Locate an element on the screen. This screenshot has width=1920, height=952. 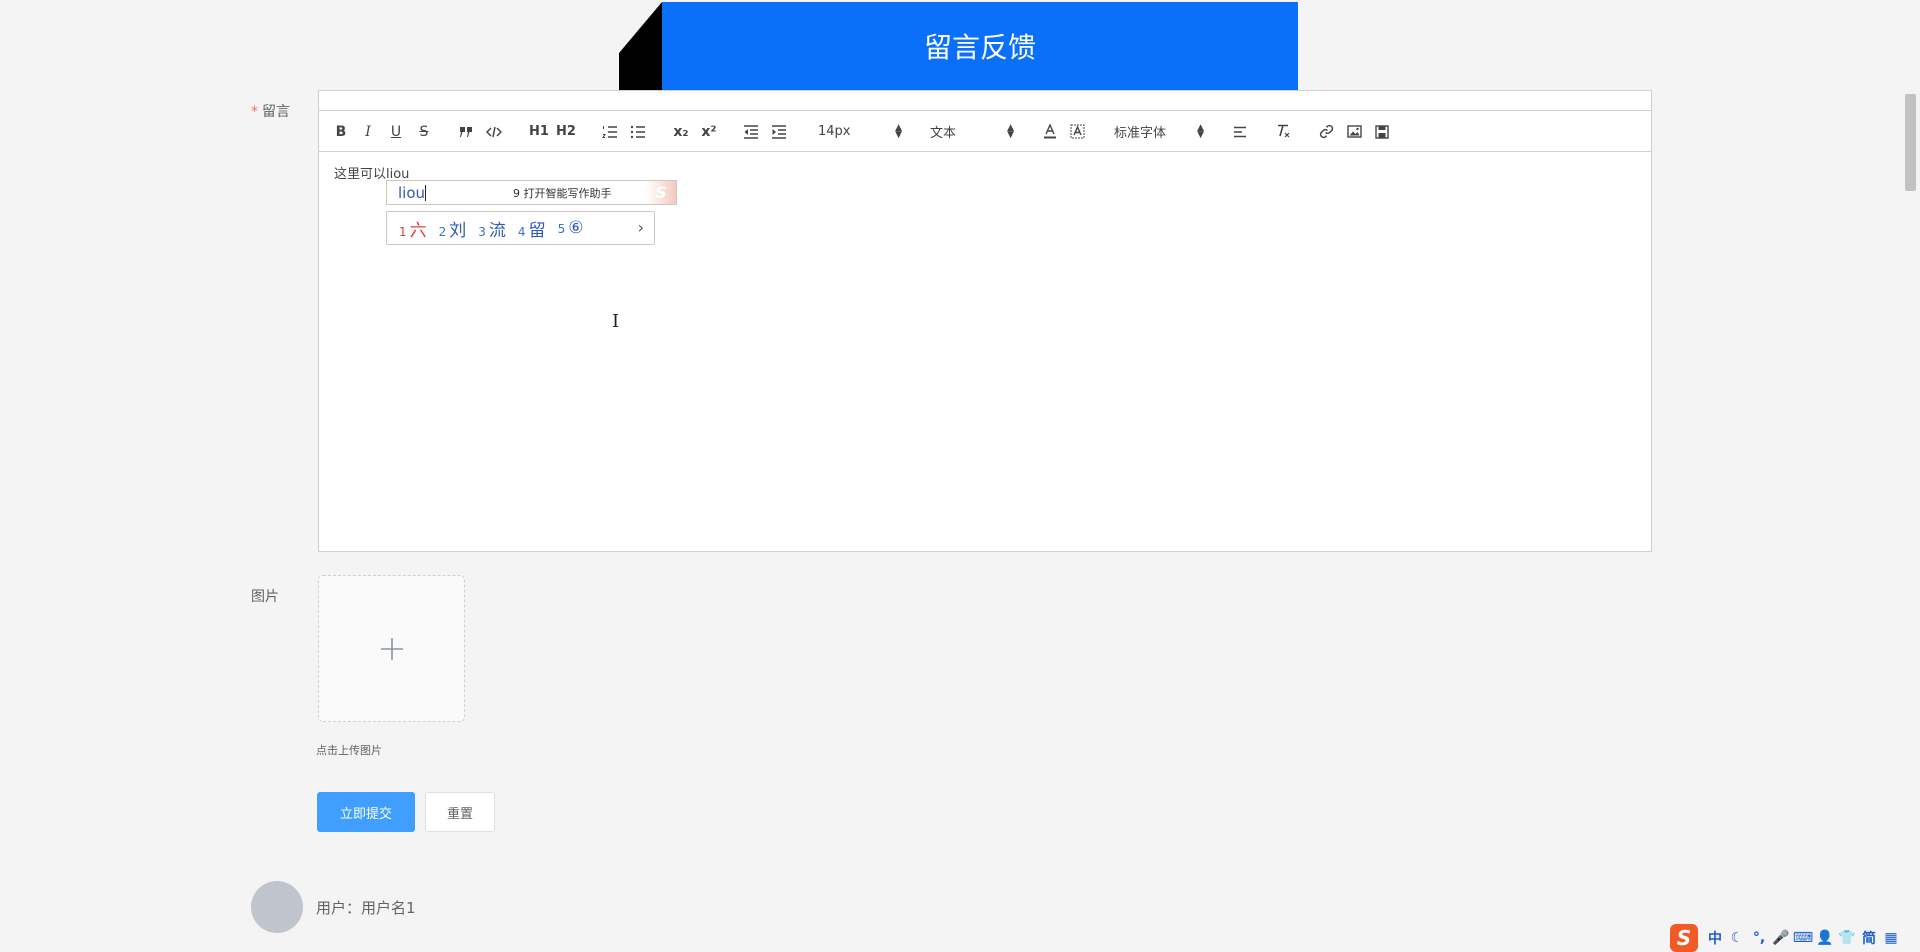
user-label: 用户： is located at coordinates (339, 908).